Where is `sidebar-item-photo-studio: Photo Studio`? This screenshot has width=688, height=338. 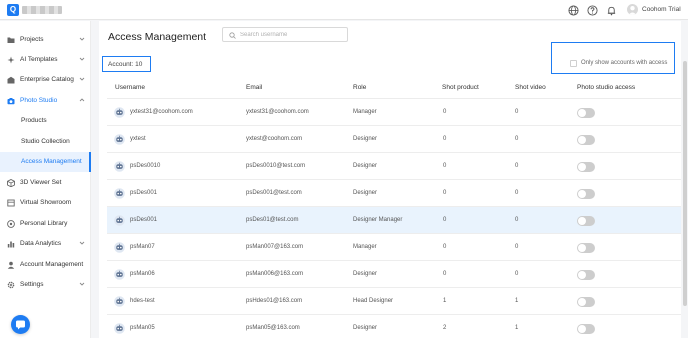
sidebar-item-photo-studio: Photo Studio is located at coordinates (45, 101).